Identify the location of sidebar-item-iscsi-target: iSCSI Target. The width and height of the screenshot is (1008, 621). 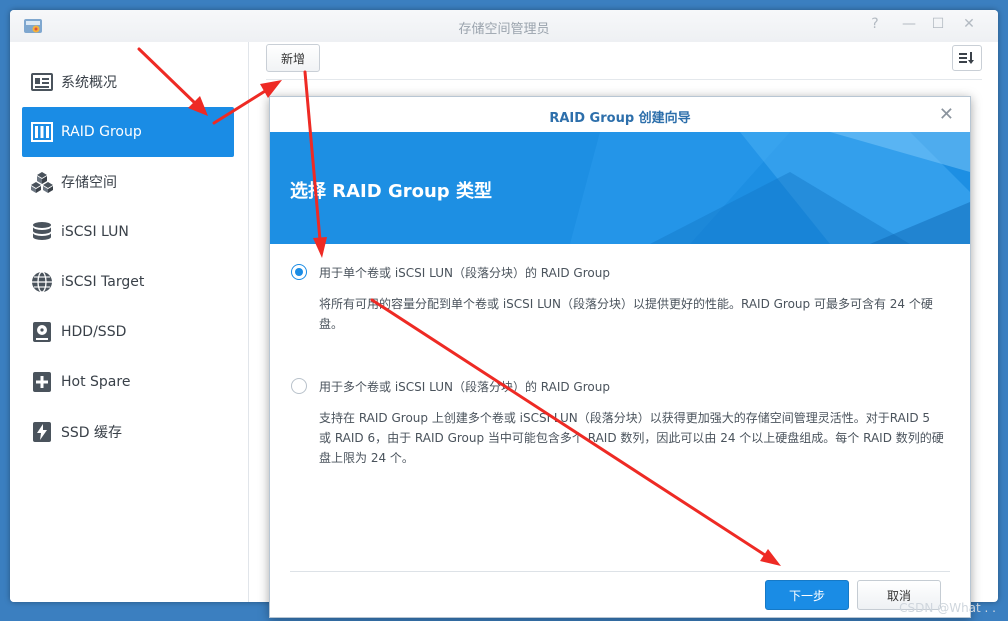
(128, 282).